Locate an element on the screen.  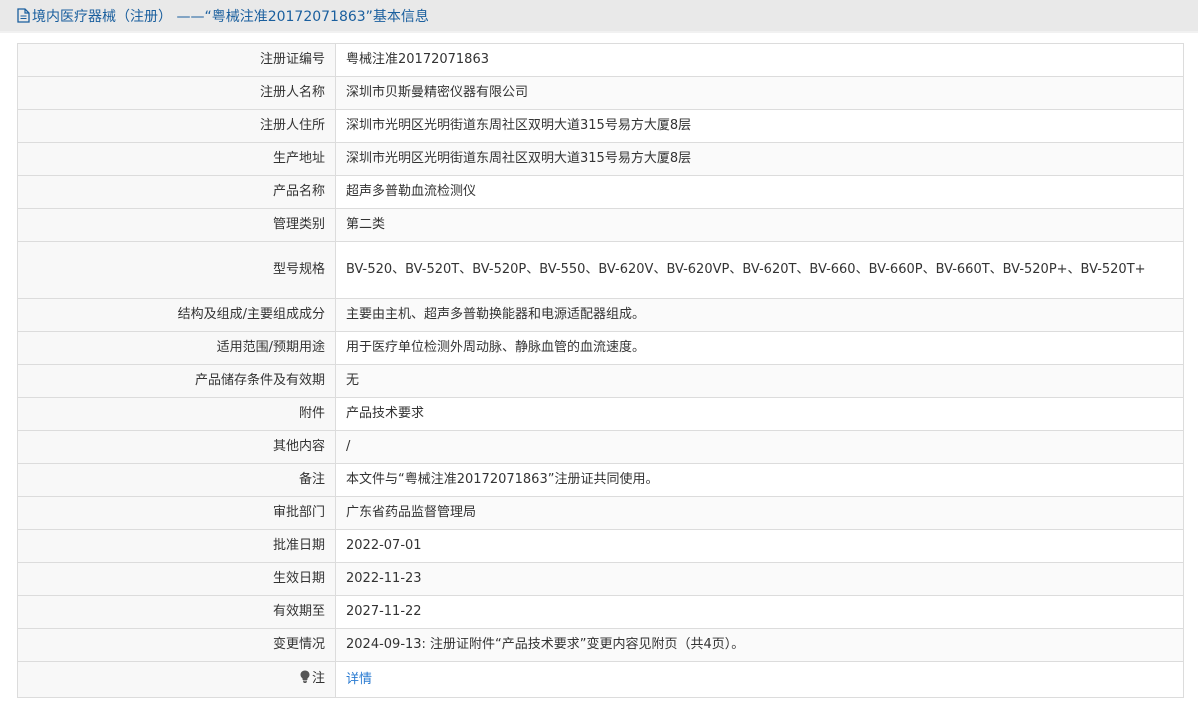
table-row: 其他内容 / is located at coordinates (600, 447).